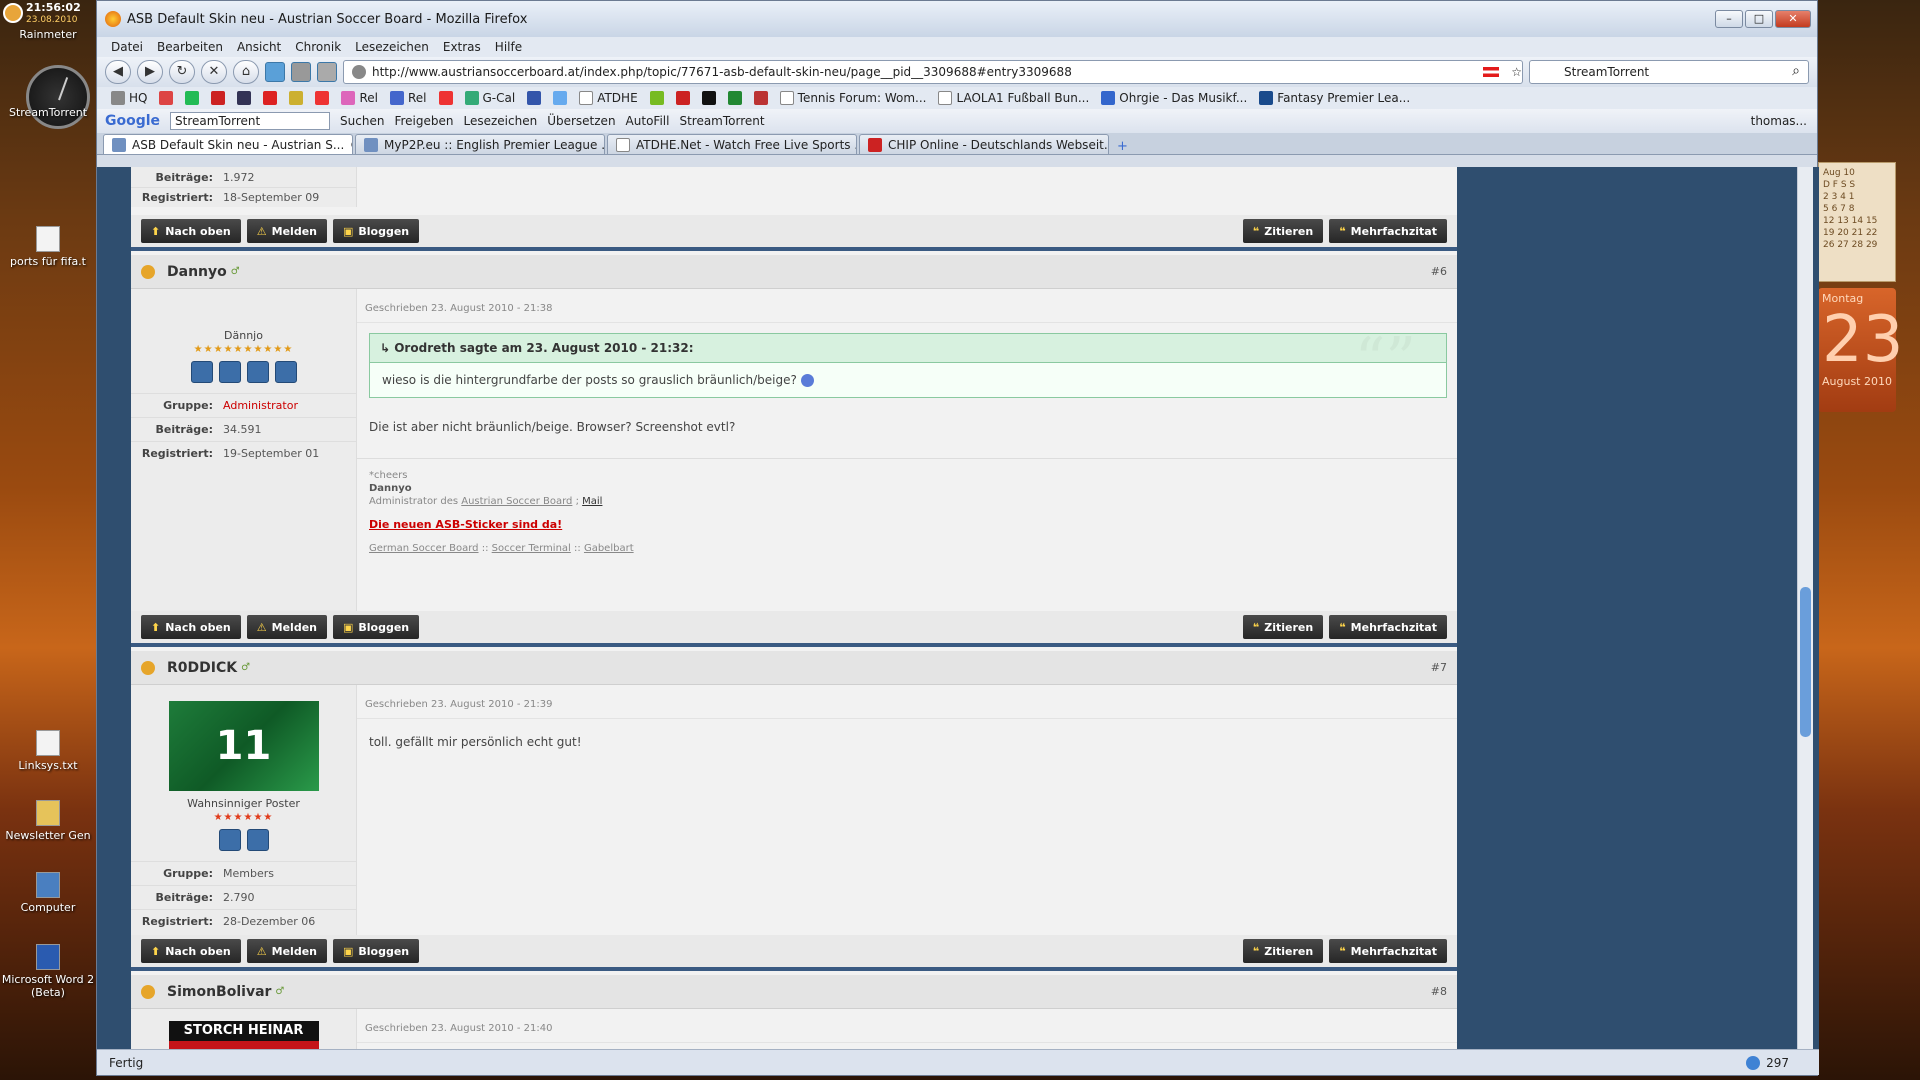 Image resolution: width=1920 pixels, height=1080 pixels. Describe the element at coordinates (1439, 667) in the screenshot. I see `post-number: #7` at that location.